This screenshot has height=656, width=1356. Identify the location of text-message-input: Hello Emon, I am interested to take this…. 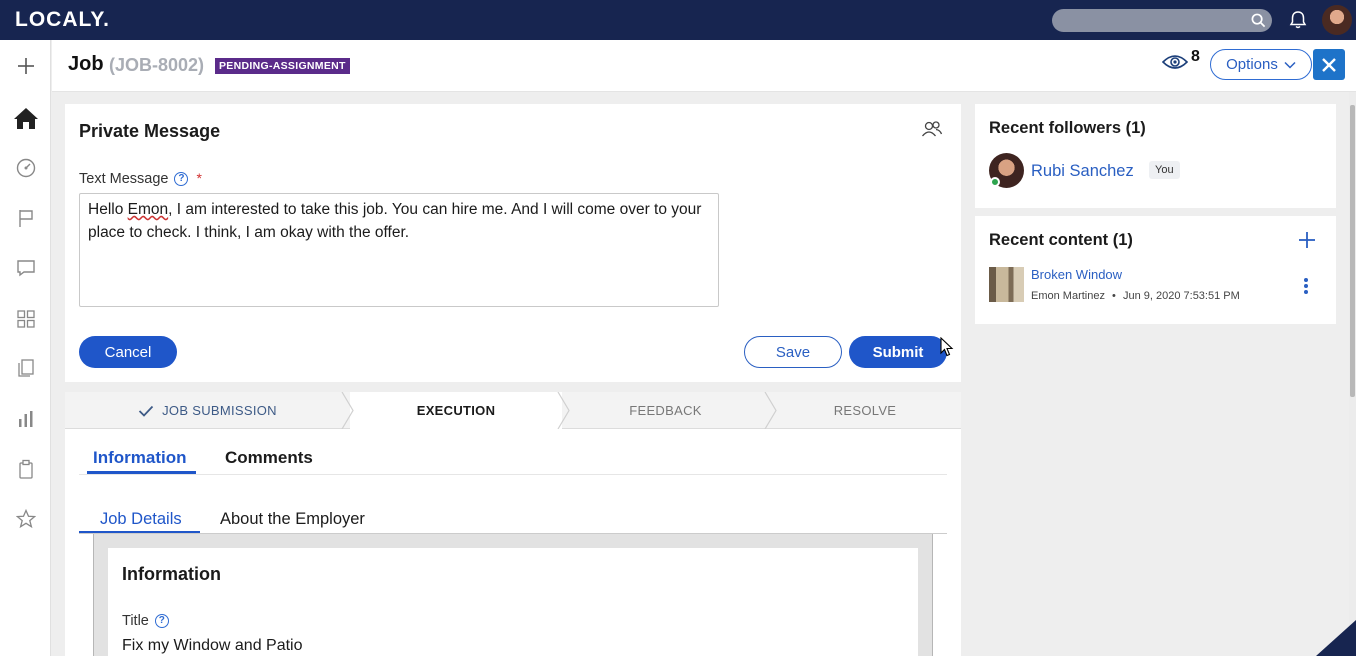
(399, 250).